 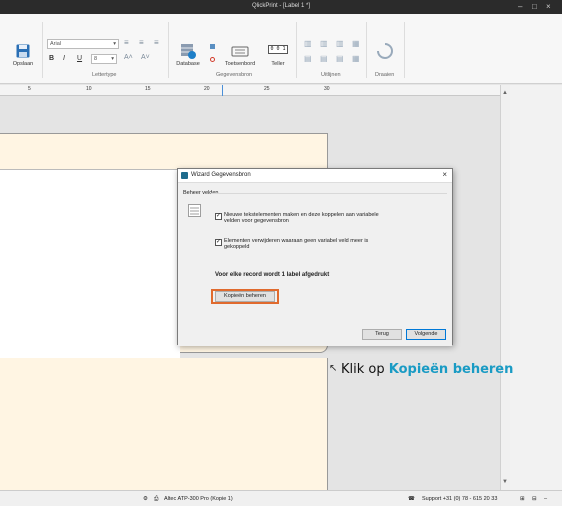 I want to click on ruler-cursor-marker, so click(x=222, y=90).